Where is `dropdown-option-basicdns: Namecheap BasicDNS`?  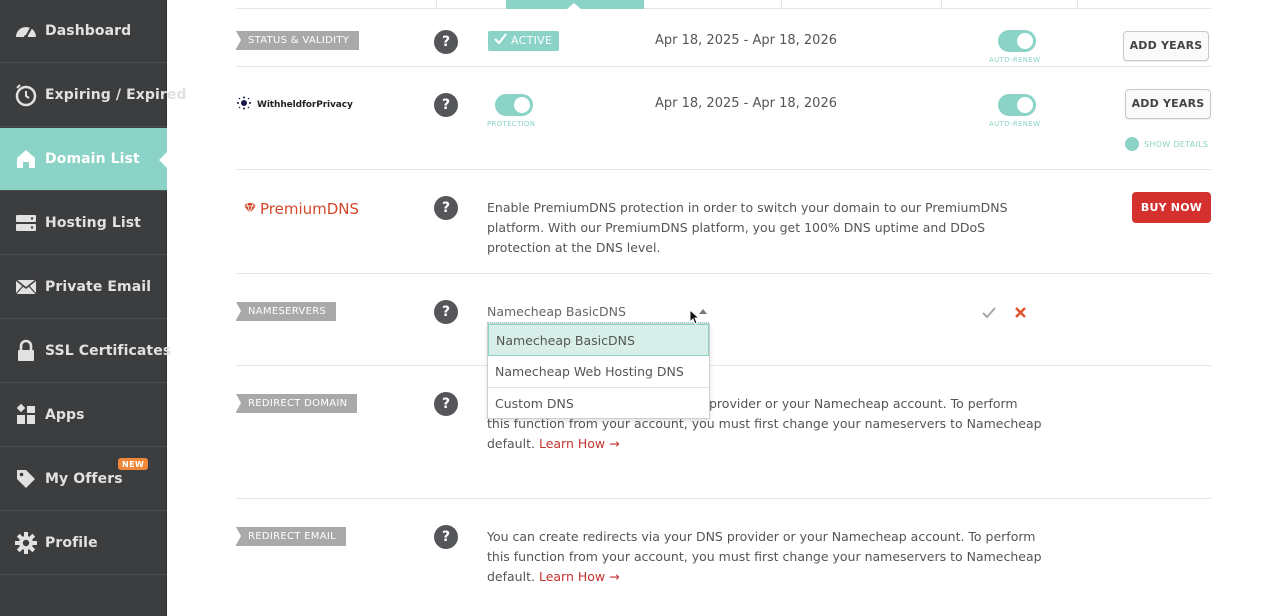 dropdown-option-basicdns: Namecheap BasicDNS is located at coordinates (598, 340).